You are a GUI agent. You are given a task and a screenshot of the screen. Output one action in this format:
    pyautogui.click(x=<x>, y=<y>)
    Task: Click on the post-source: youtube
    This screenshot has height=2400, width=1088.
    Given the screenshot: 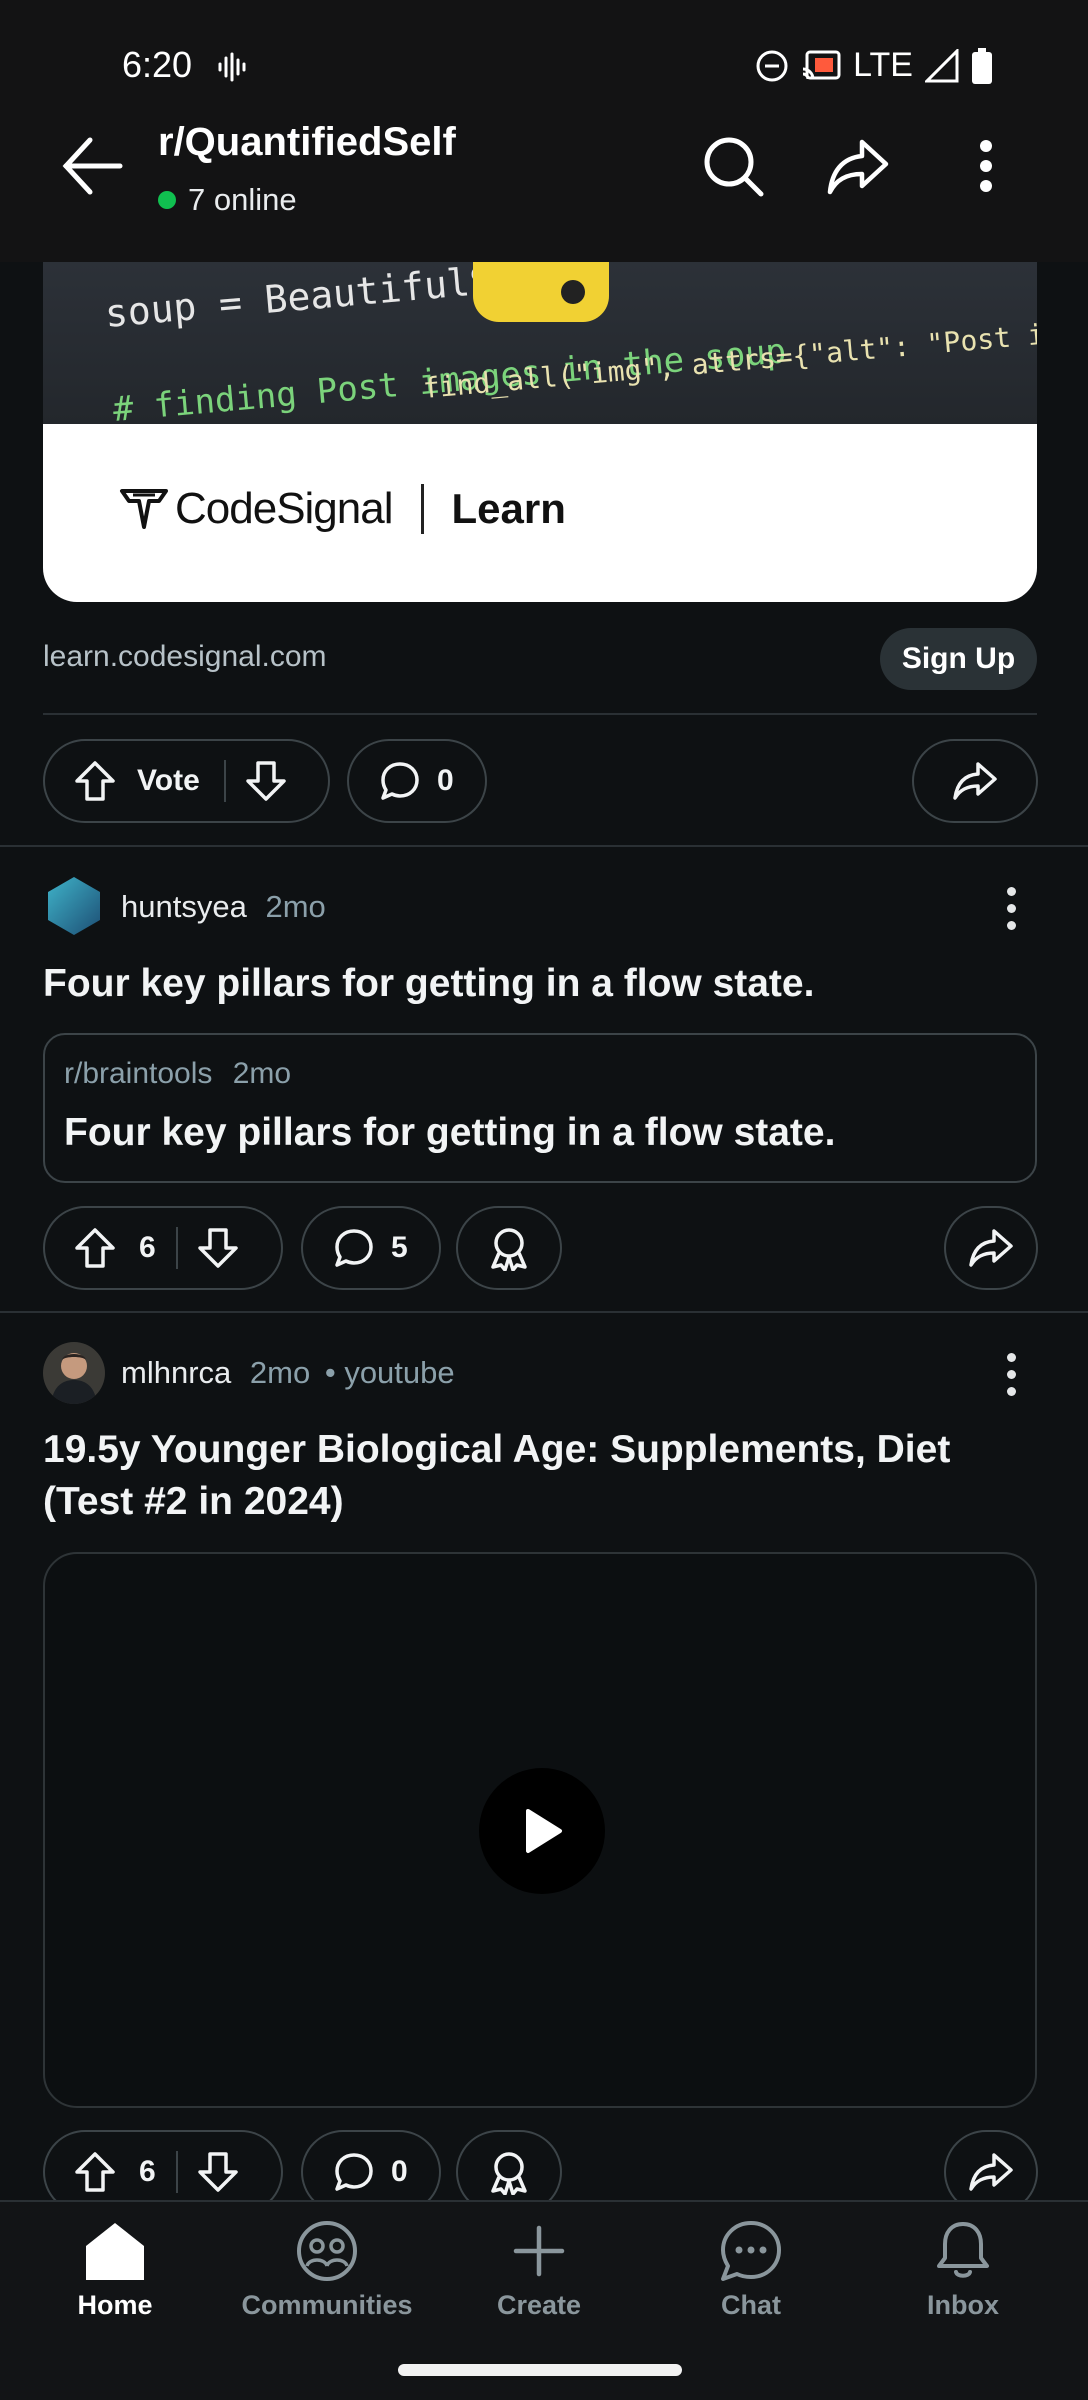 What is the action you would take?
    pyautogui.click(x=399, y=1372)
    